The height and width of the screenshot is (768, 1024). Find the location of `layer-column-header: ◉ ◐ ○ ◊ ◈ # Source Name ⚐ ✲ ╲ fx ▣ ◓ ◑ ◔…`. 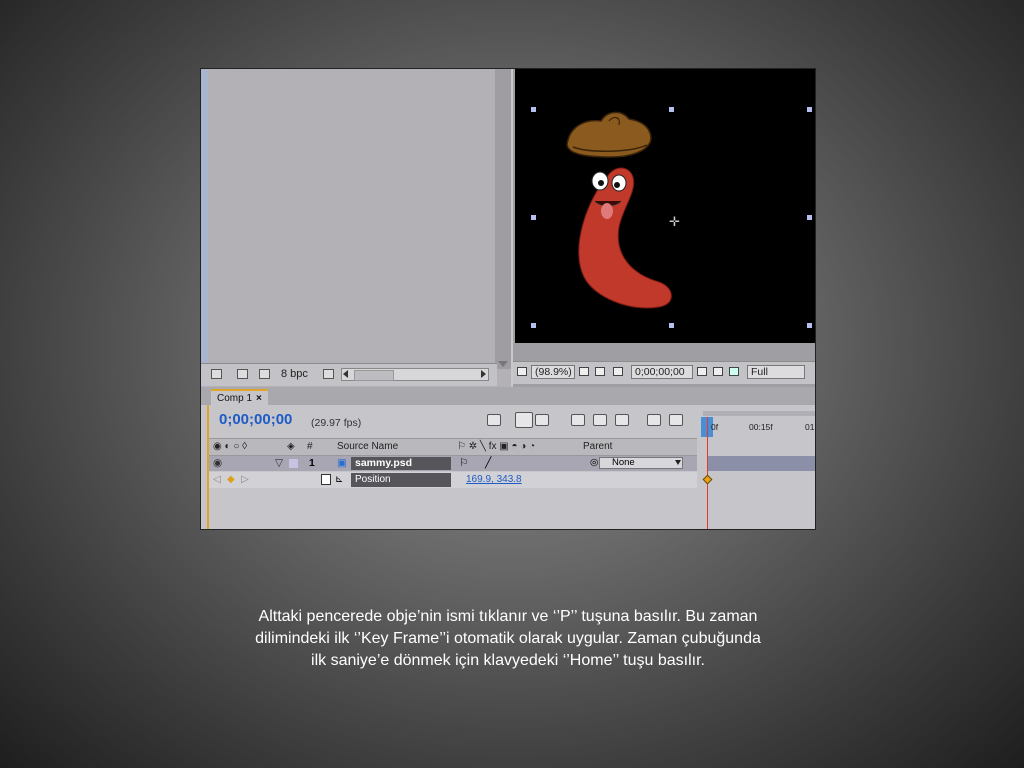

layer-column-header: ◉ ◐ ○ ◊ ◈ # Source Name ⚐ ✲ ╲ fx ▣ ◓ ◑ ◔… is located at coordinates (453, 447).